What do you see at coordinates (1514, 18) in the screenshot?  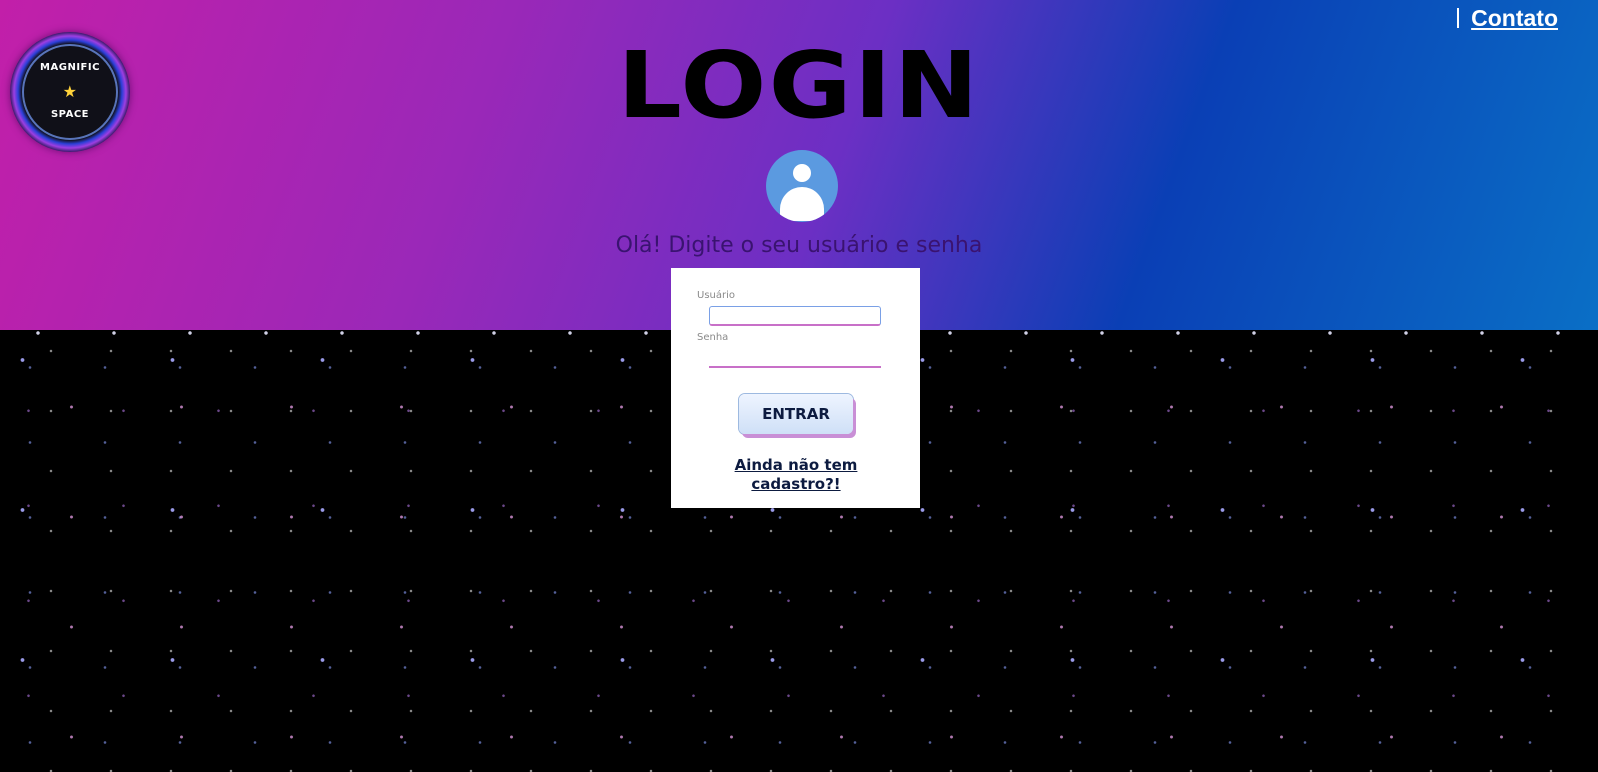 I see `contact-link: Contato` at bounding box center [1514, 18].